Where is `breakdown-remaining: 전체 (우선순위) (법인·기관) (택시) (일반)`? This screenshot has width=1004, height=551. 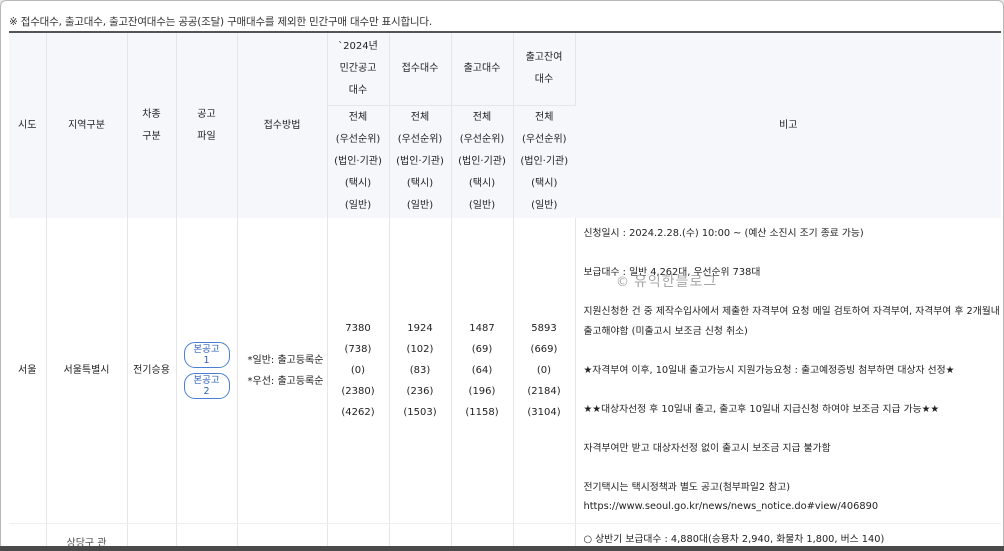
breakdown-remaining: 전체 (우선순위) (법인·기관) (택시) (일반) is located at coordinates (544, 161).